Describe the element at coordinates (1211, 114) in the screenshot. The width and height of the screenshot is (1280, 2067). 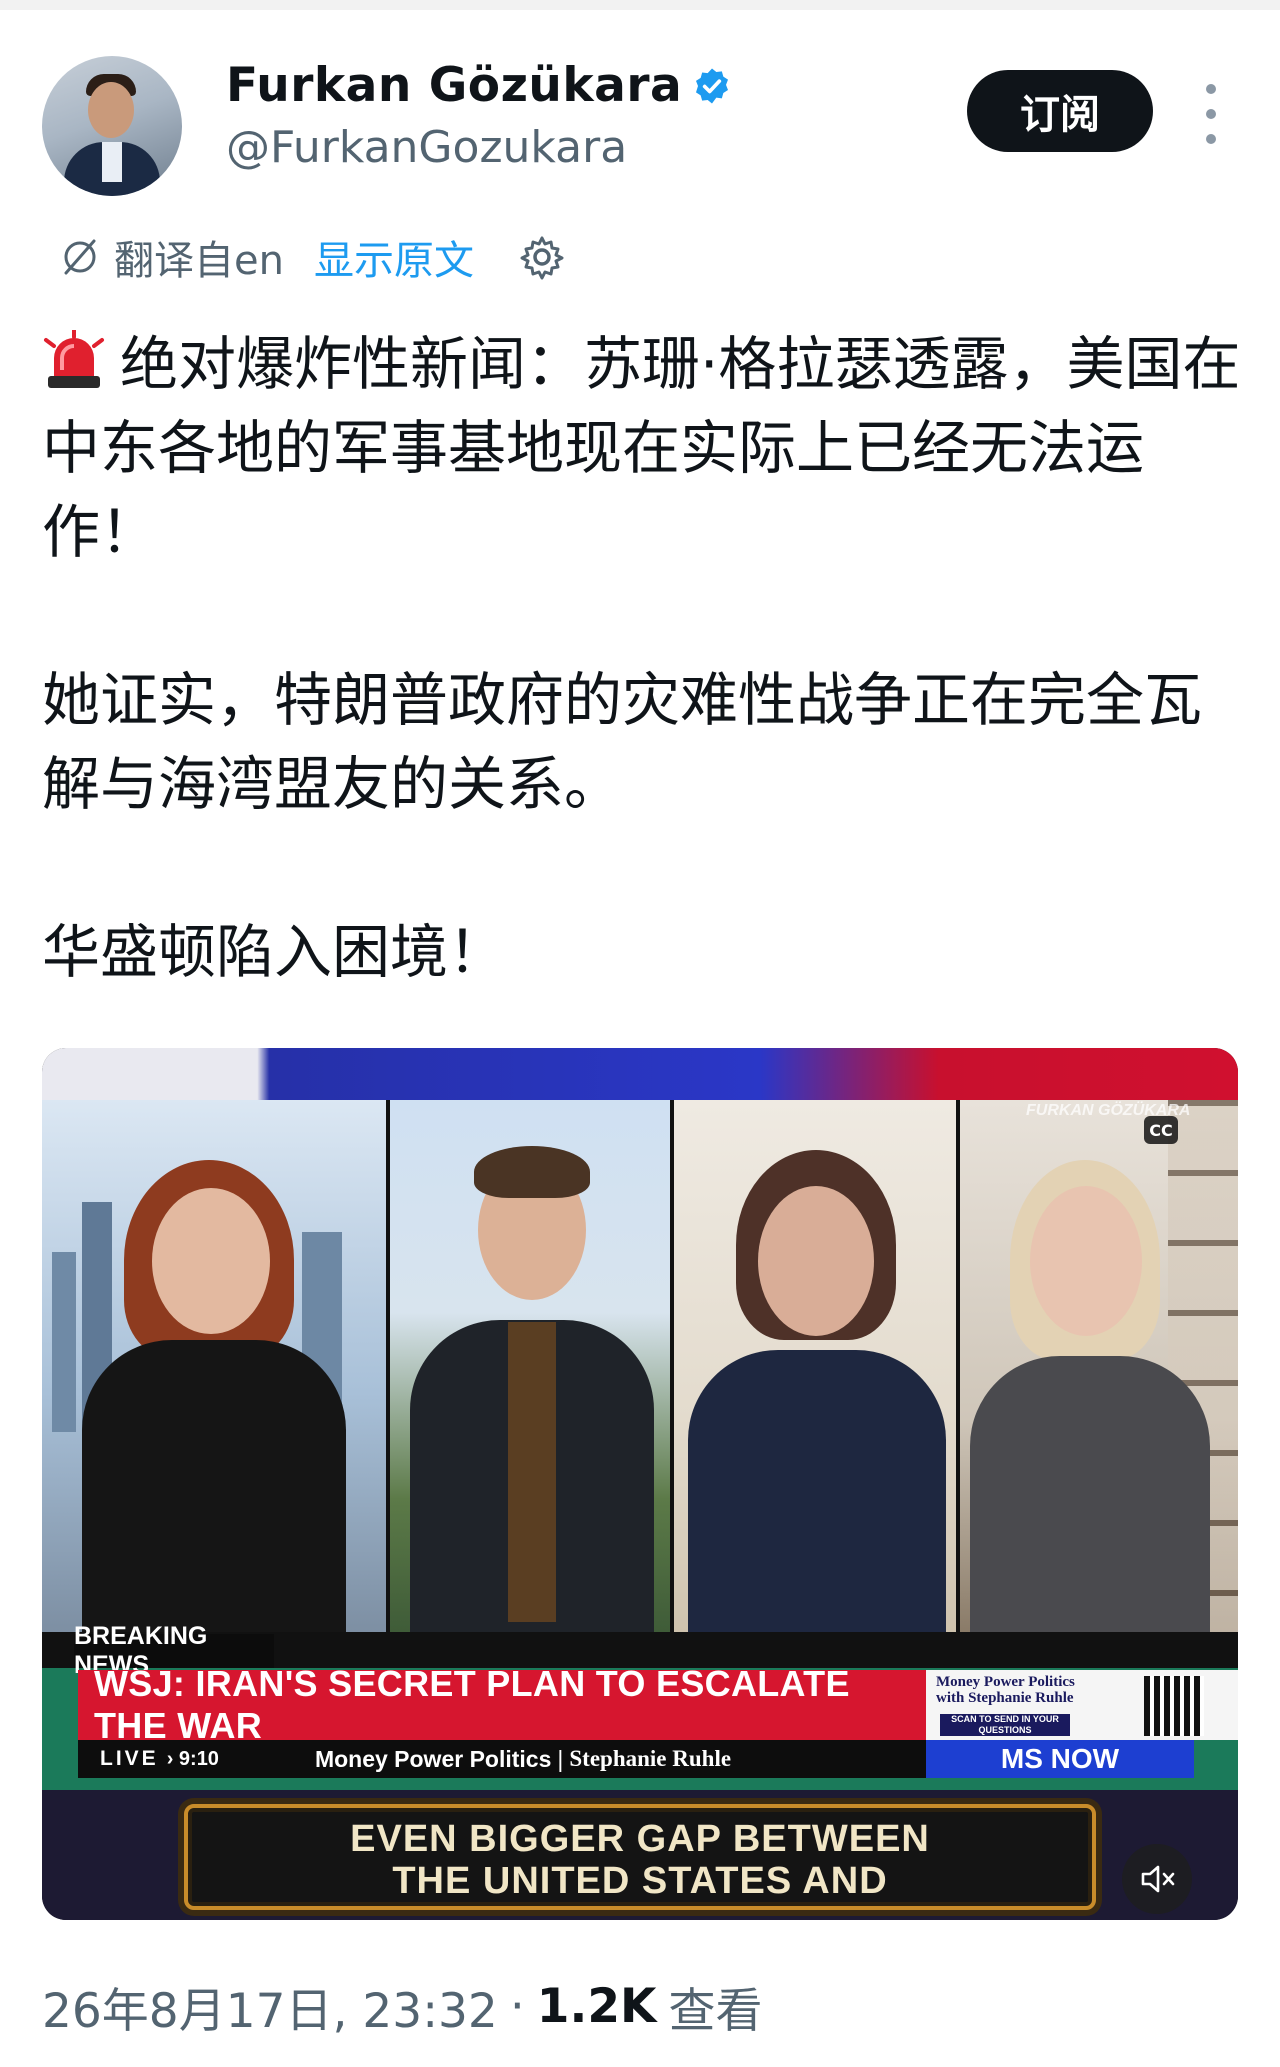
I see `more-vertical-icon` at that location.